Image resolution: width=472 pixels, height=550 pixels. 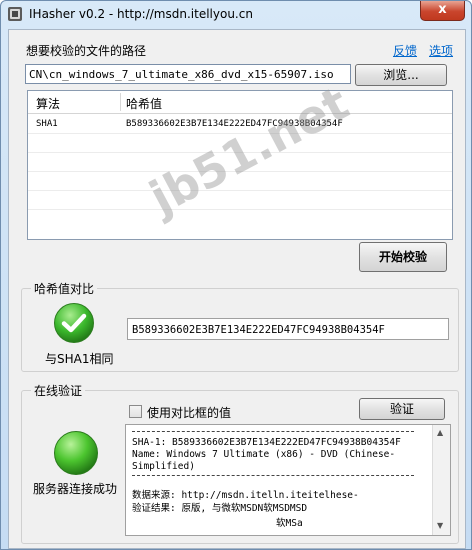 I want to click on options-link: 选项, so click(x=441, y=50).